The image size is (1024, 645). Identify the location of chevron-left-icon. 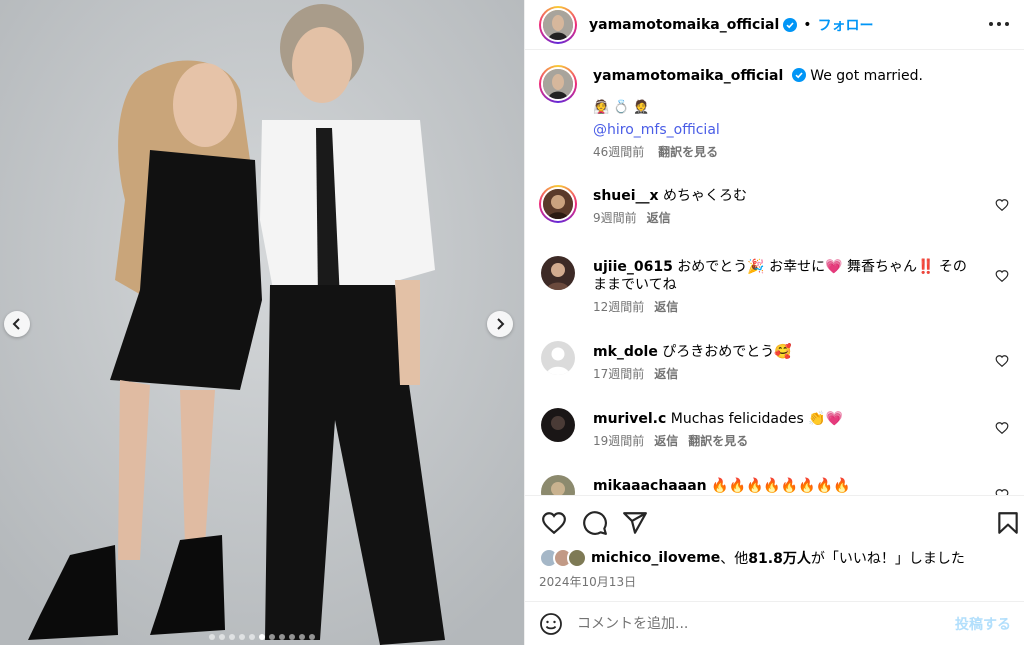
(16, 324).